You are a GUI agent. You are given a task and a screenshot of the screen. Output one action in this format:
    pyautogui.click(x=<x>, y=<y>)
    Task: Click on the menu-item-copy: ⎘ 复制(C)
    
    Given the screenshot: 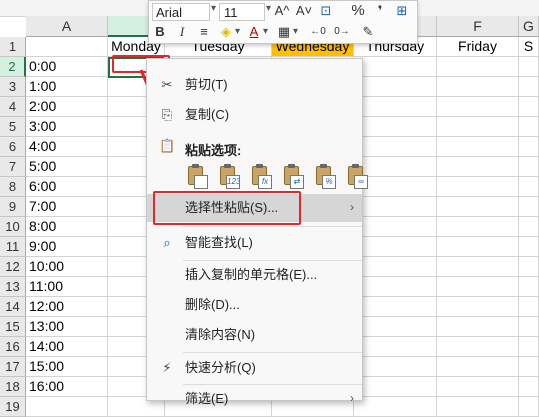 What is the action you would take?
    pyautogui.click(x=254, y=115)
    